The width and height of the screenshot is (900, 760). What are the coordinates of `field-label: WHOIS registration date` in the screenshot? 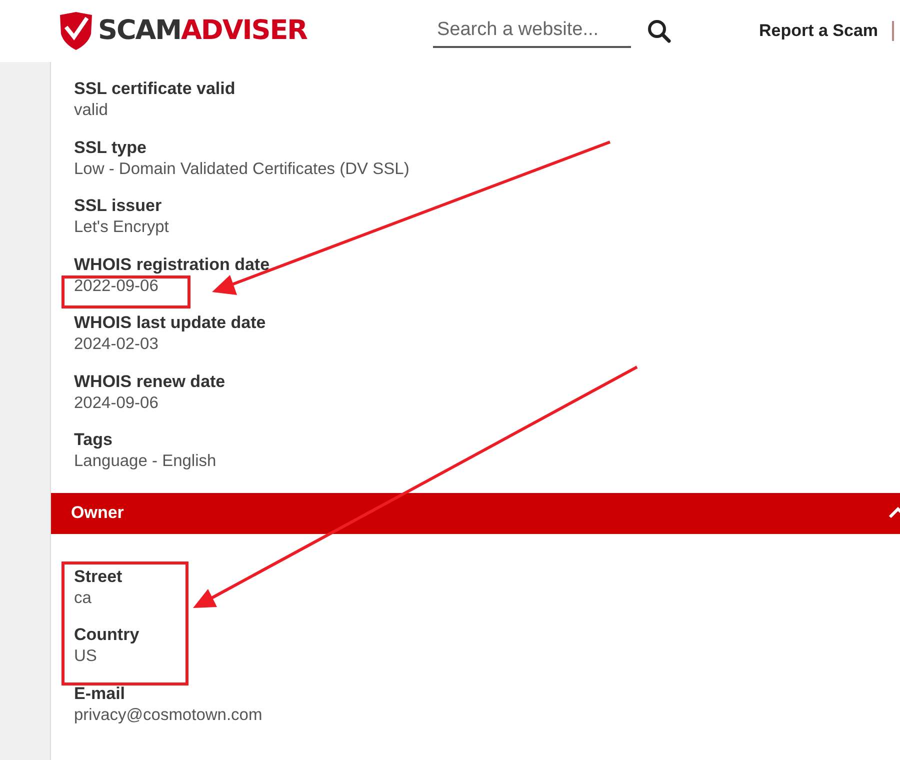 It's located at (172, 265).